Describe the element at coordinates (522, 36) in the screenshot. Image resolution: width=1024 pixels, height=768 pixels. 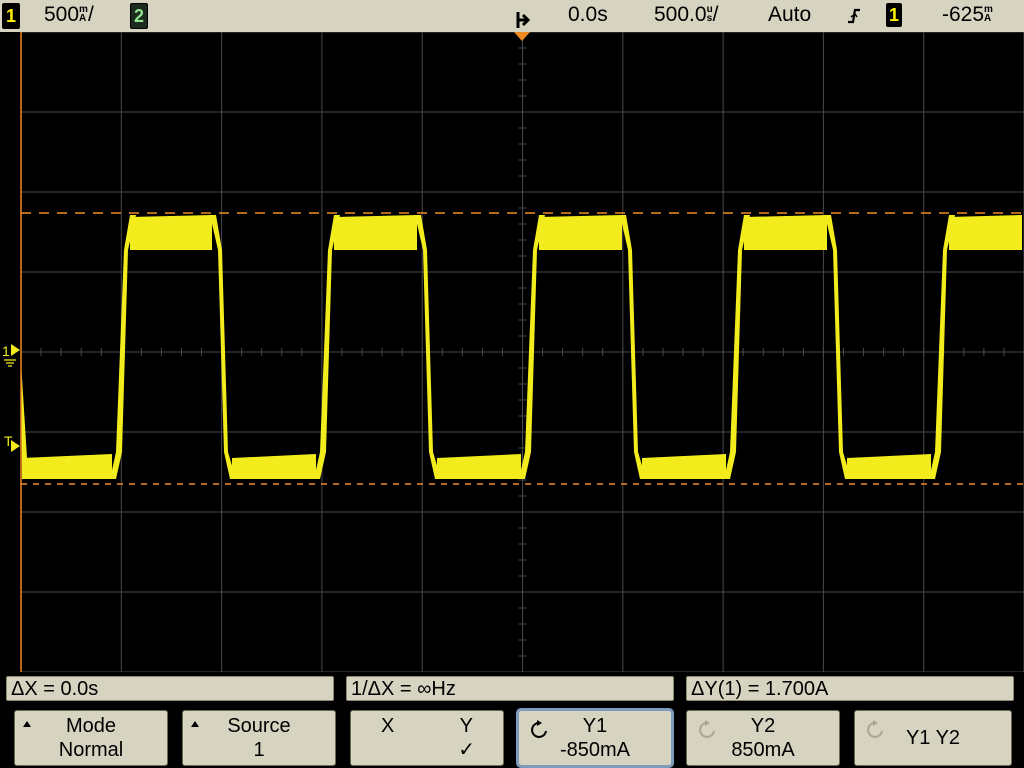
I see `trigger-time-marker` at that location.